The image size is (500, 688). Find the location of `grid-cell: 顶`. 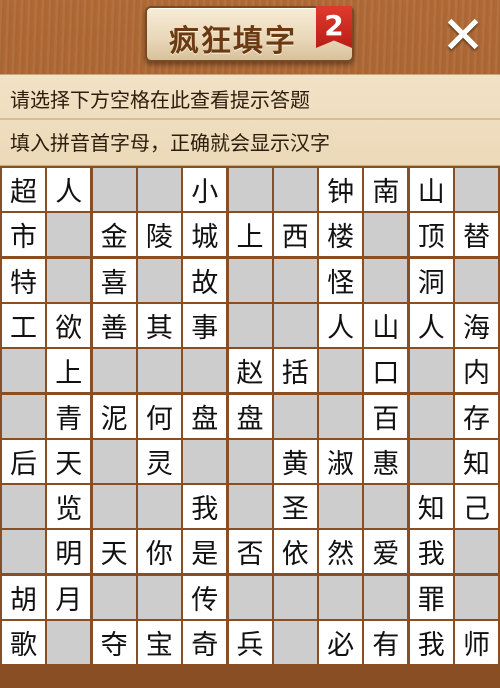

grid-cell: 顶 is located at coordinates (431, 235).